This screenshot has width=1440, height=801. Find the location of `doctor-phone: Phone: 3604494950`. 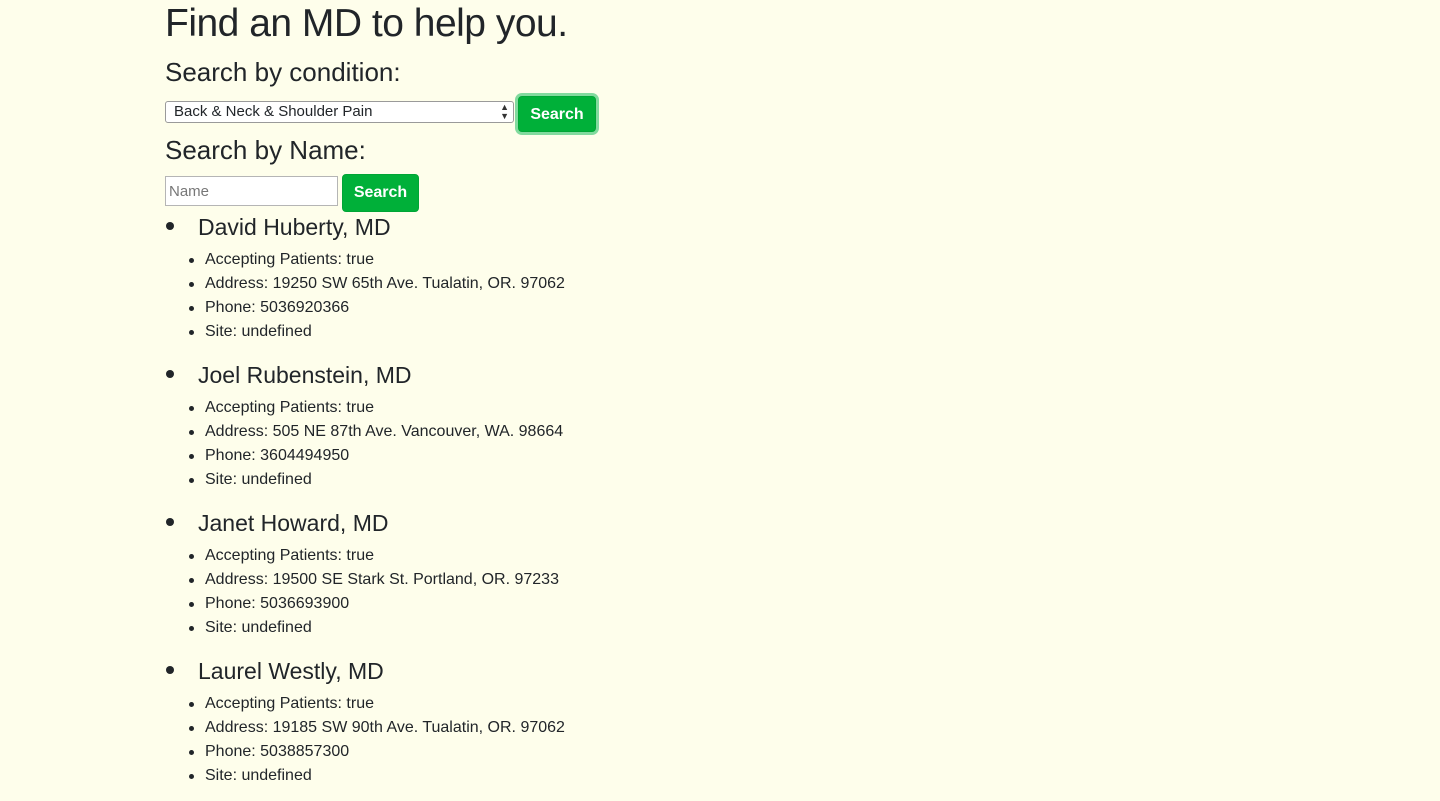

doctor-phone: Phone: 3604494950 is located at coordinates (527, 456).